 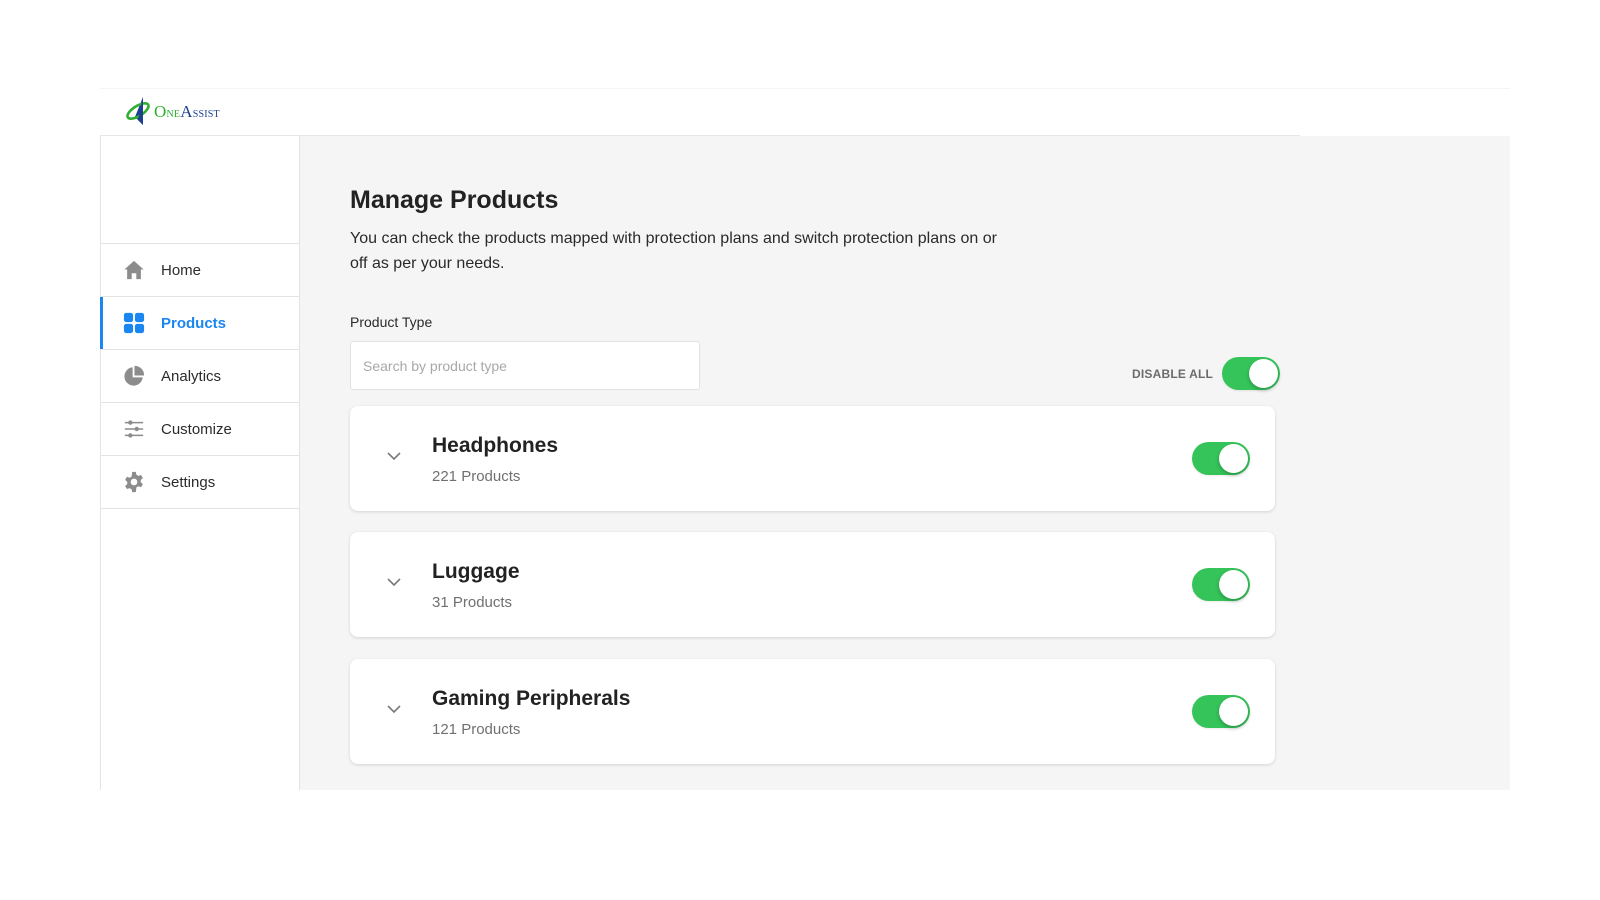 What do you see at coordinates (476, 729) in the screenshot?
I see `category-product-count: 121 Products` at bounding box center [476, 729].